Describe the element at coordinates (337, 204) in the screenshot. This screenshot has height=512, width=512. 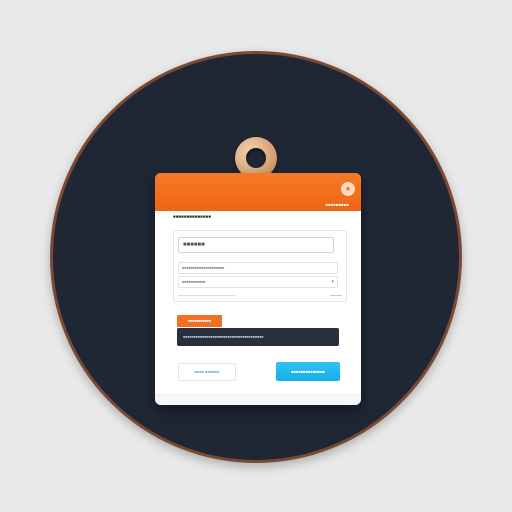
I see `header-link: ■■■■■■■■■` at that location.